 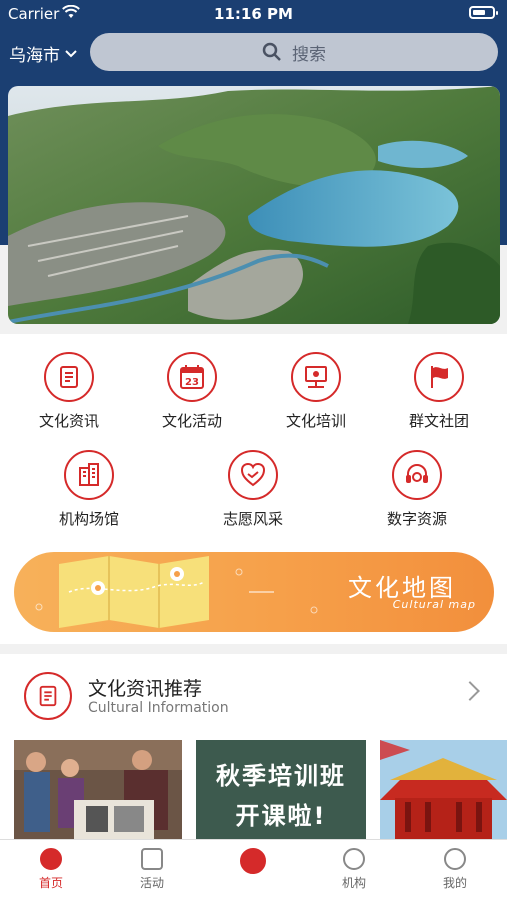 I want to click on search-placeholder: 搜索, so click(x=309, y=54).